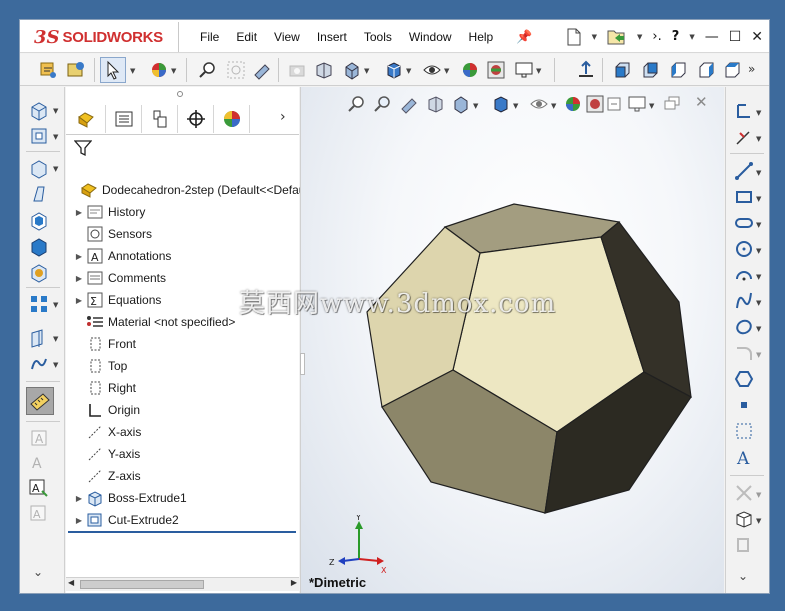 The width and height of the screenshot is (785, 611). Describe the element at coordinates (744, 301) in the screenshot. I see `spline-icon` at that location.